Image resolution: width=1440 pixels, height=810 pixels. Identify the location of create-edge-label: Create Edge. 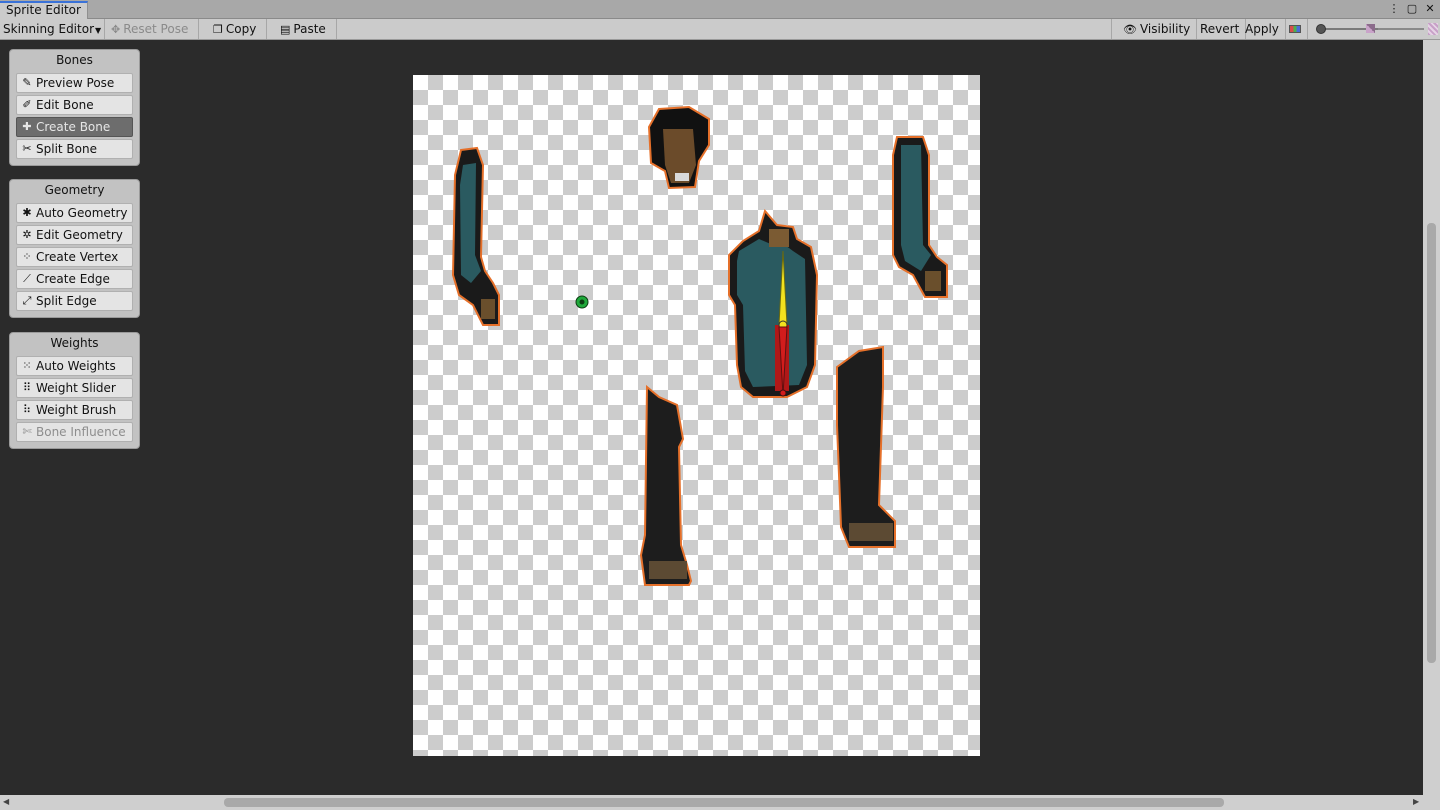
(73, 279).